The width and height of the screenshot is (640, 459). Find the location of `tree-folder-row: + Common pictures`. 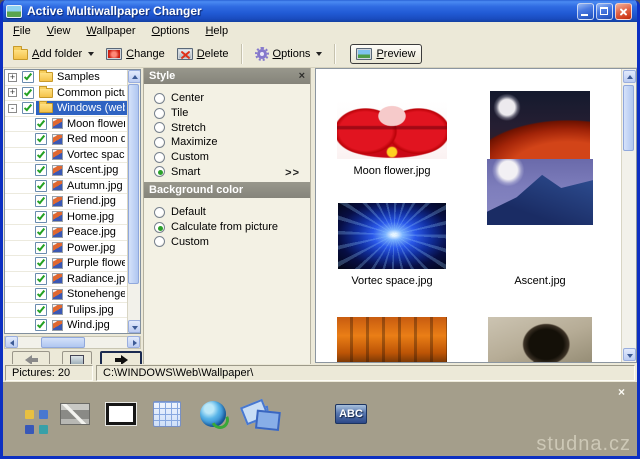

tree-folder-row: + Common pictures is located at coordinates (66, 93).